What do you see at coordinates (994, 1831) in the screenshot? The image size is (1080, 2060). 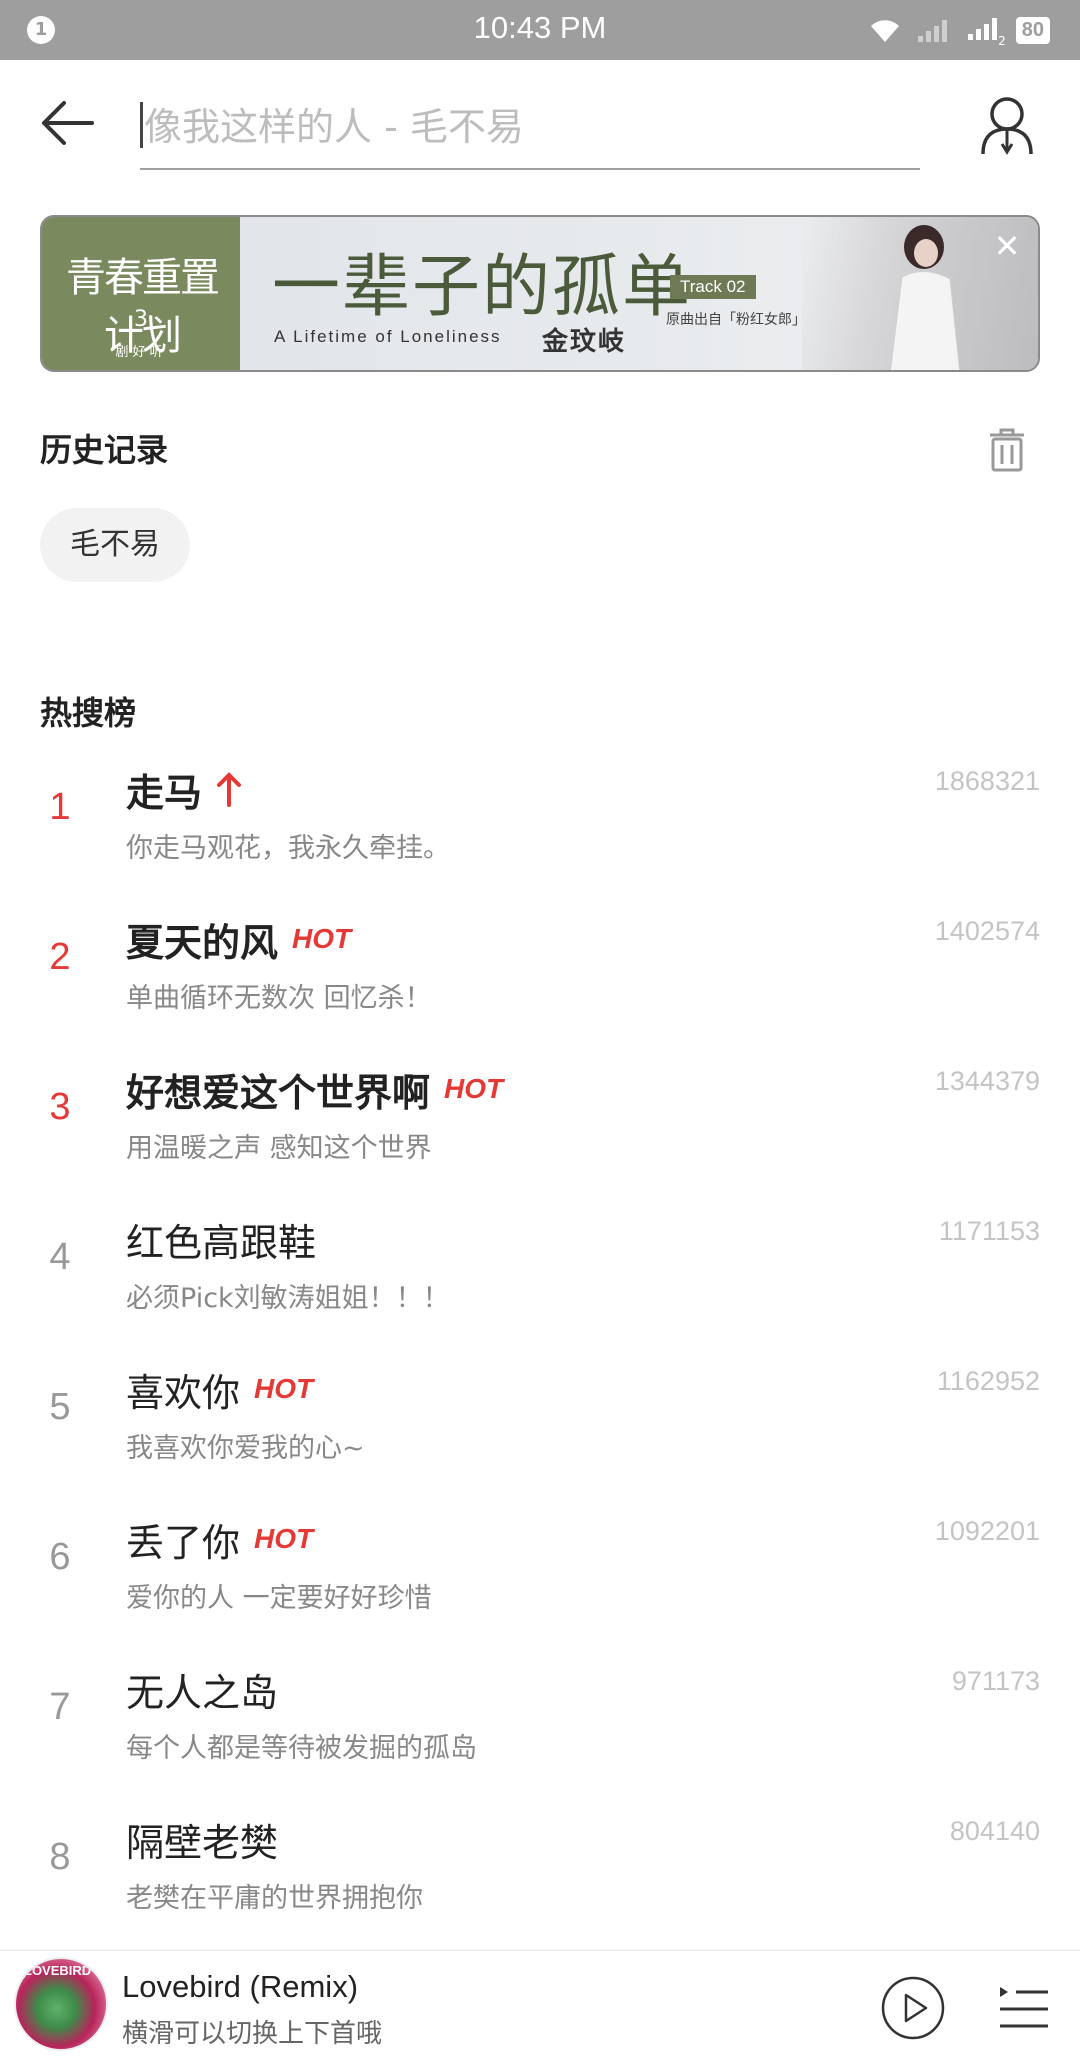 I see `hot-search-count: 804140` at bounding box center [994, 1831].